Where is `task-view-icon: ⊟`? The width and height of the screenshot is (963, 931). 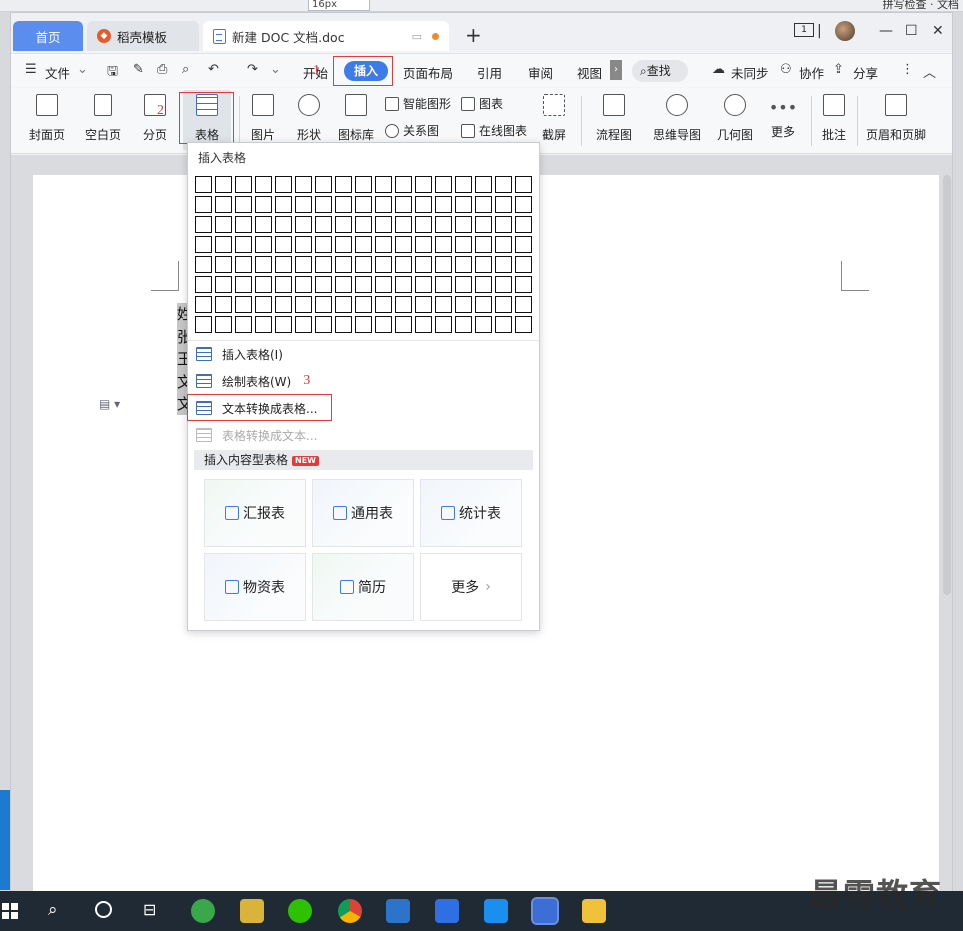
task-view-icon: ⊟ is located at coordinates (149, 909).